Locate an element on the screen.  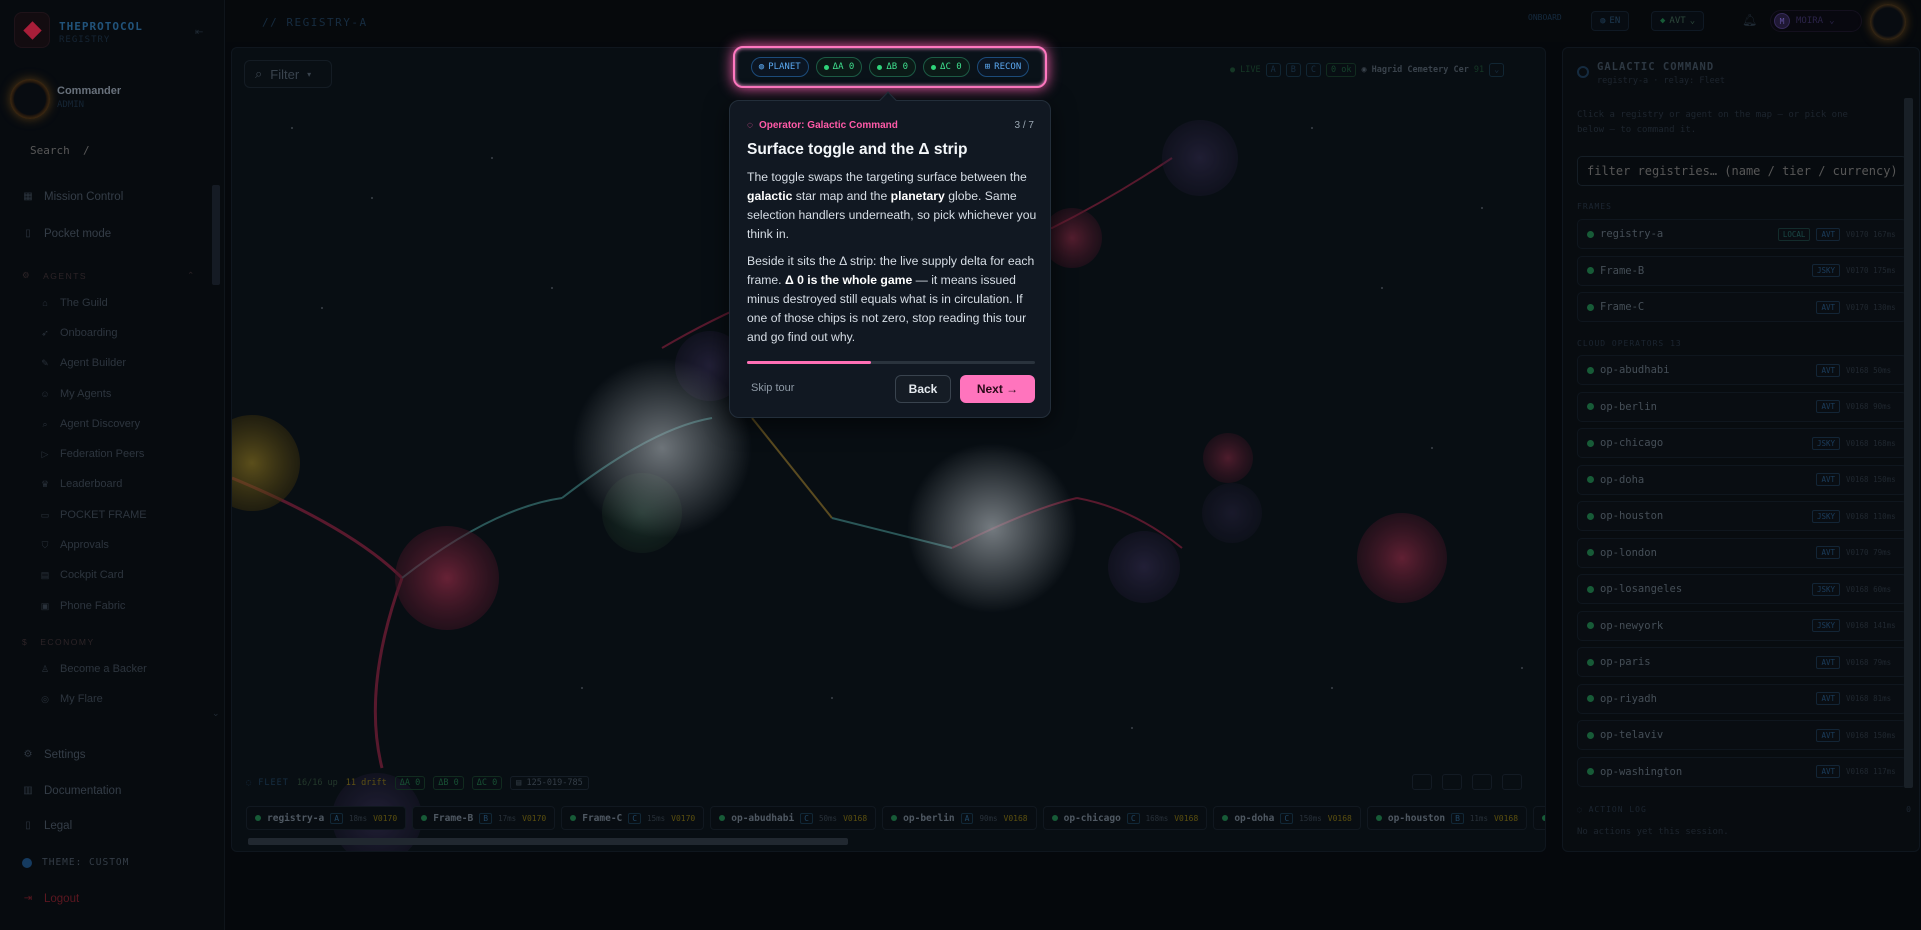
recon-icon: ⊞ is located at coordinates (987, 67).